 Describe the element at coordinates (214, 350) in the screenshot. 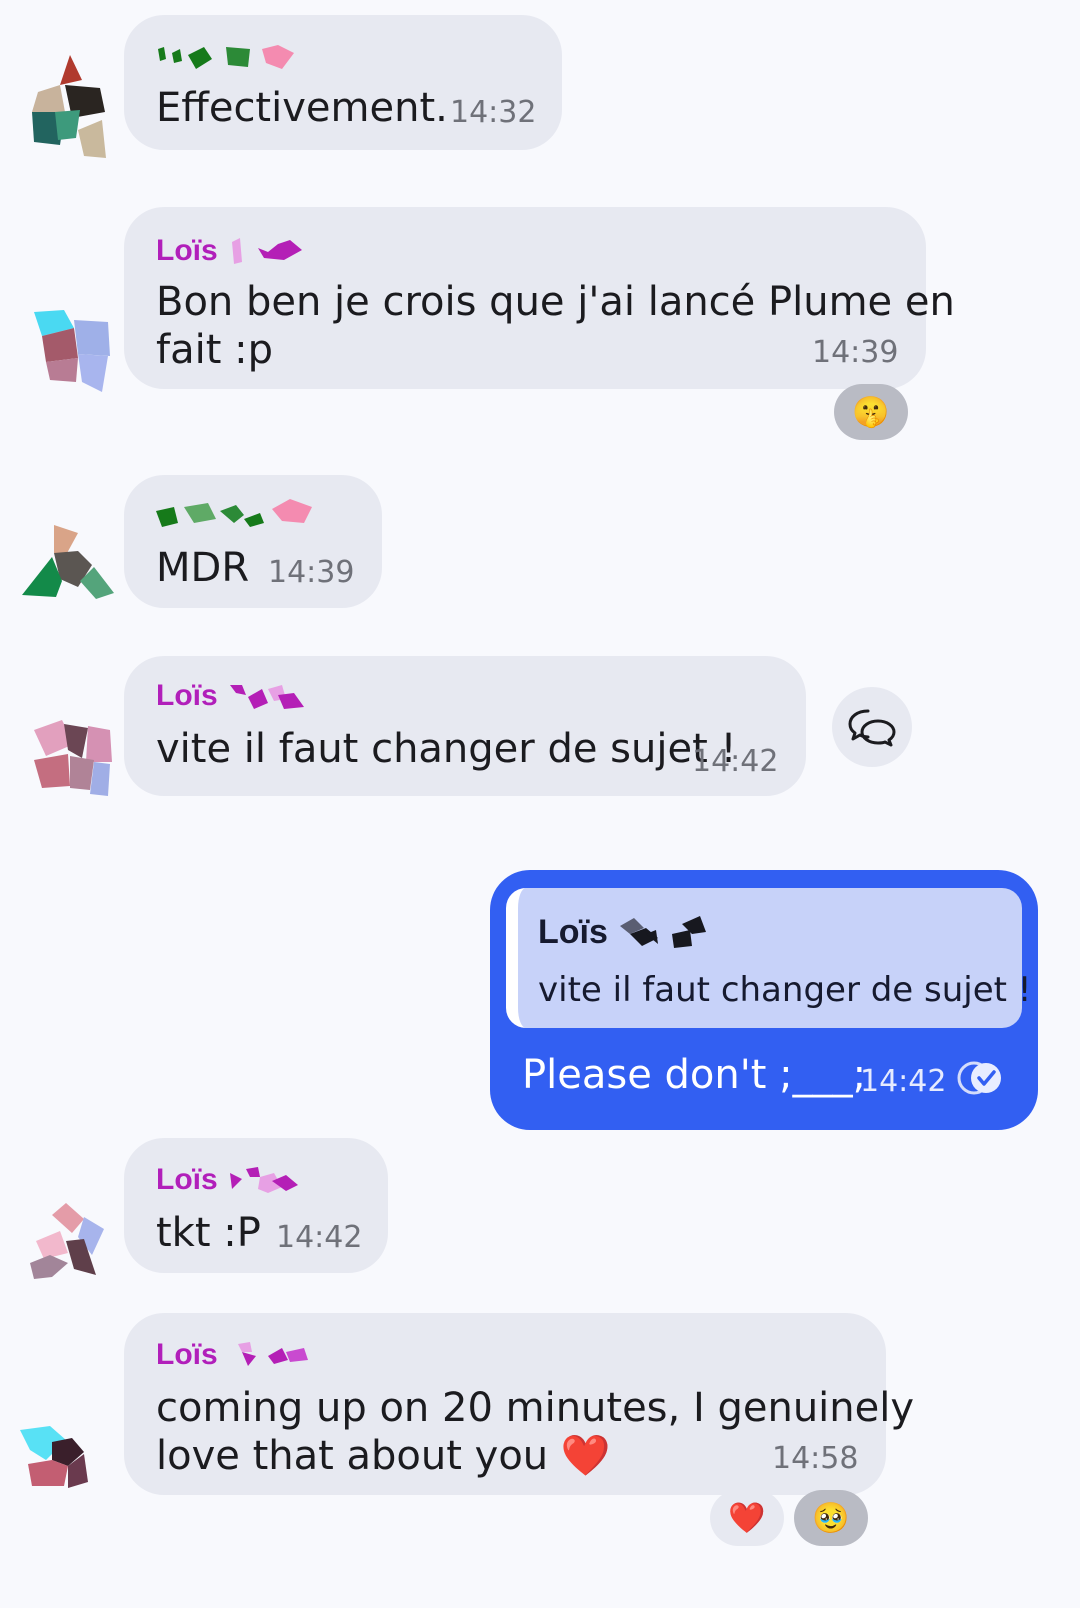

I see `message-text: fait :p` at that location.